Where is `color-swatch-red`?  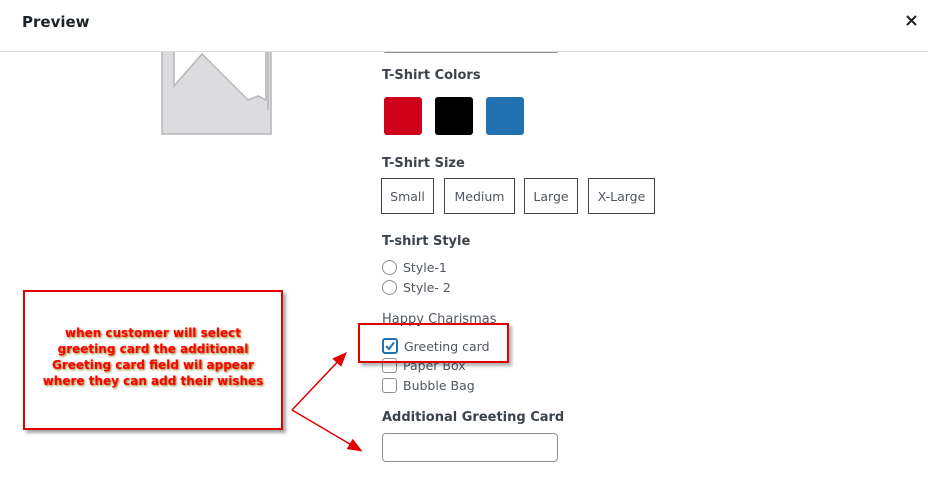 color-swatch-red is located at coordinates (403, 116).